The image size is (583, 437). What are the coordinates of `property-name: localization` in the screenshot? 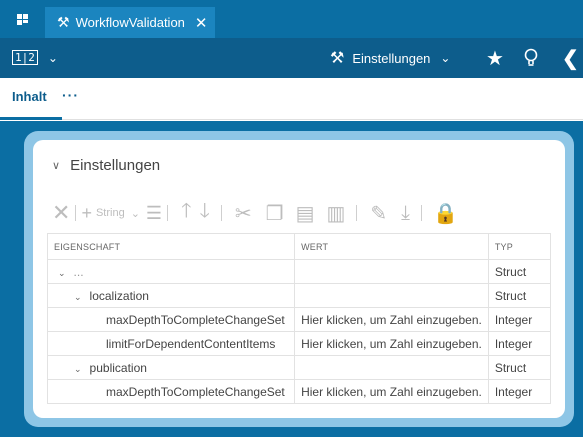 It's located at (119, 295).